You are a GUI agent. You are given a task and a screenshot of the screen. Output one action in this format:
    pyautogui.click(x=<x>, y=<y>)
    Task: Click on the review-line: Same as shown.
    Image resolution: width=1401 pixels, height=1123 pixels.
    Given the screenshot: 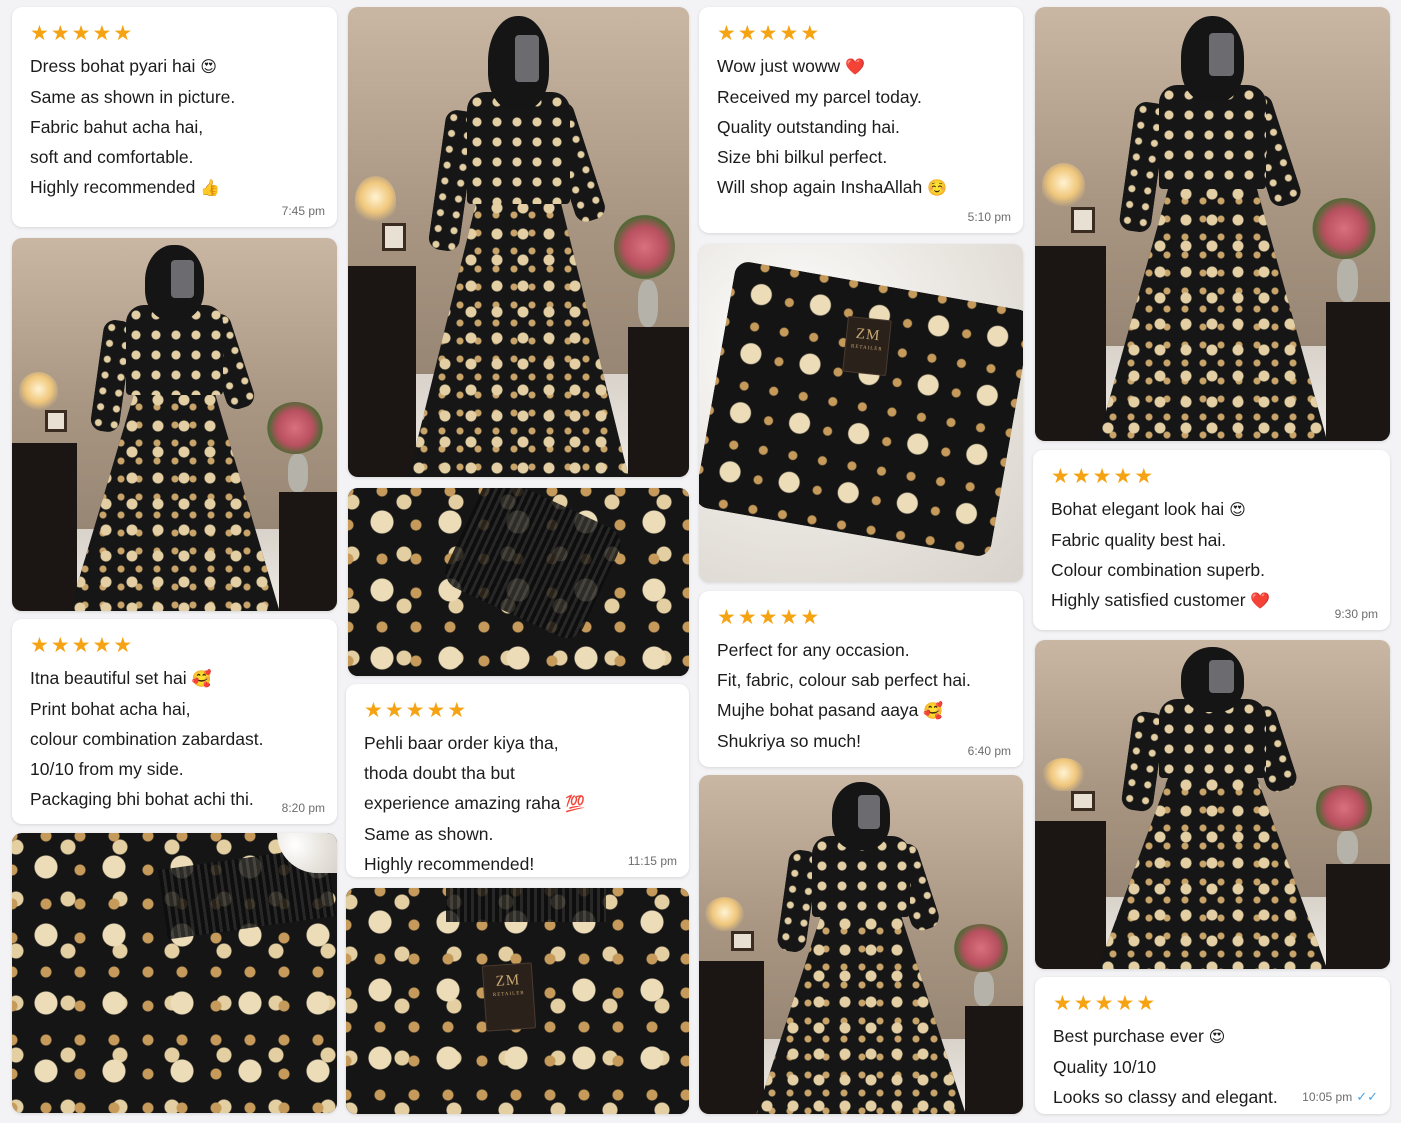 What is the action you would take?
    pyautogui.click(x=517, y=834)
    